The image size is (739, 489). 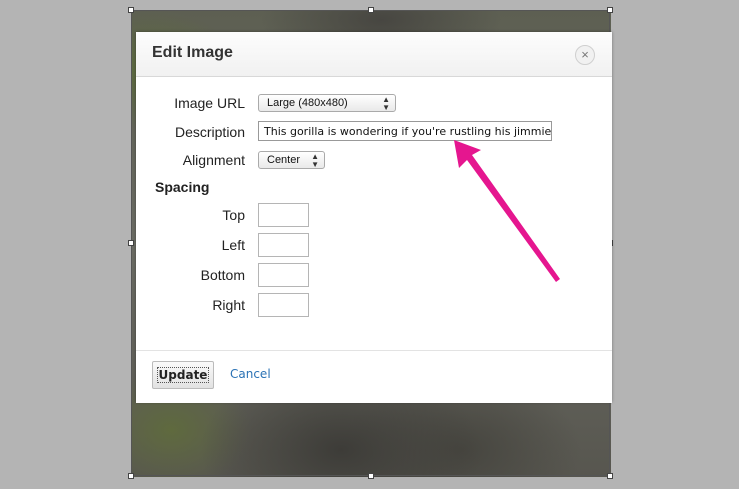 I want to click on annotation-arrow, so click(x=507, y=211).